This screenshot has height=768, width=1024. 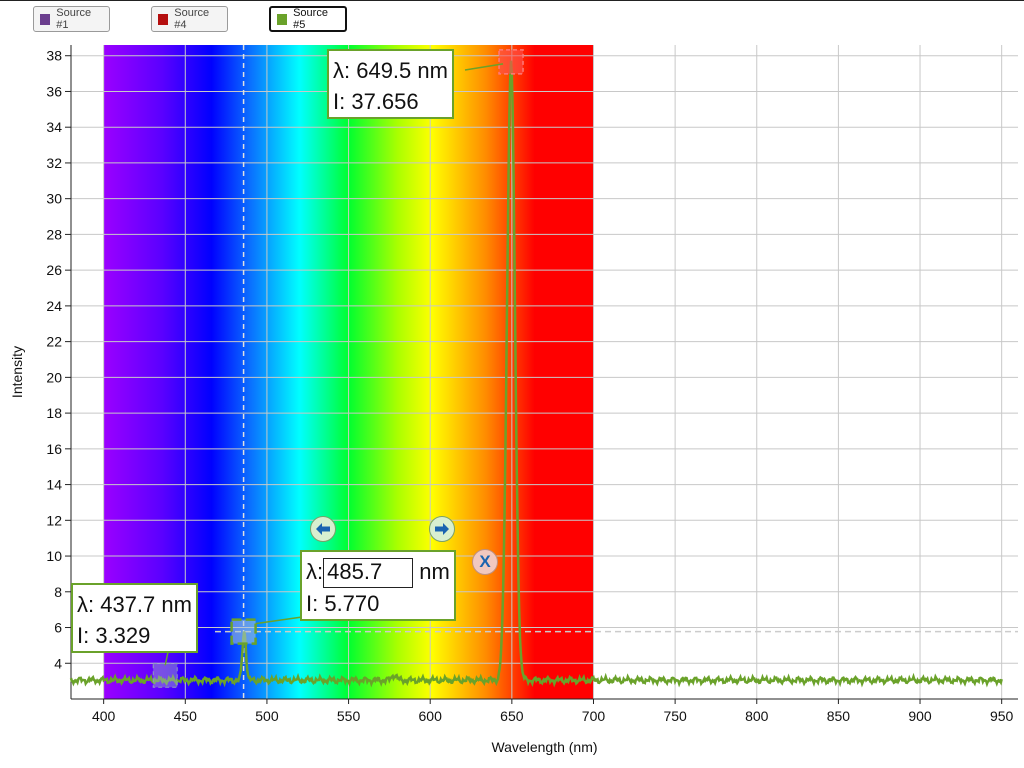 I want to click on y-tick-label: 36, so click(x=54, y=91).